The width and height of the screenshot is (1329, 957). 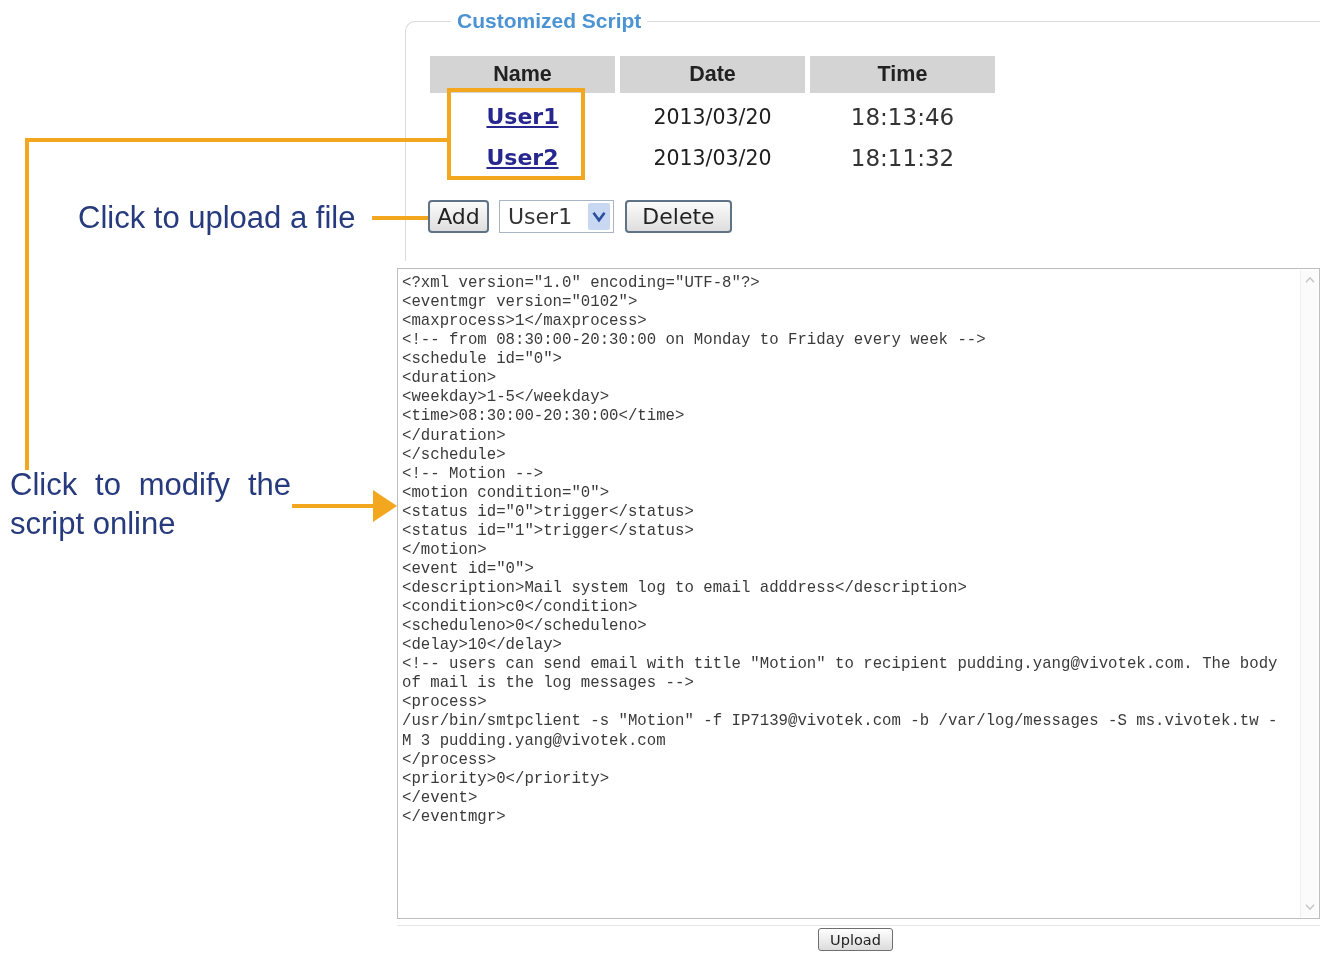 What do you see at coordinates (902, 117) in the screenshot?
I see `table-cell-text: 18:13:46` at bounding box center [902, 117].